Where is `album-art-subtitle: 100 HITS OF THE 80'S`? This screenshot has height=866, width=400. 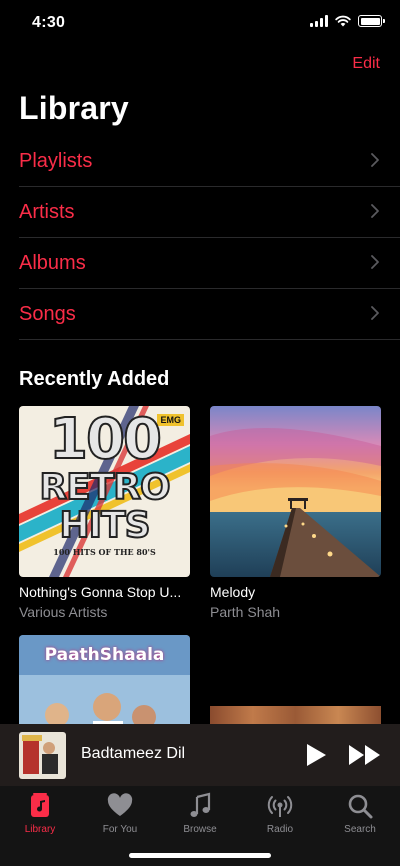 album-art-subtitle: 100 HITS OF THE 80'S is located at coordinates (104, 552).